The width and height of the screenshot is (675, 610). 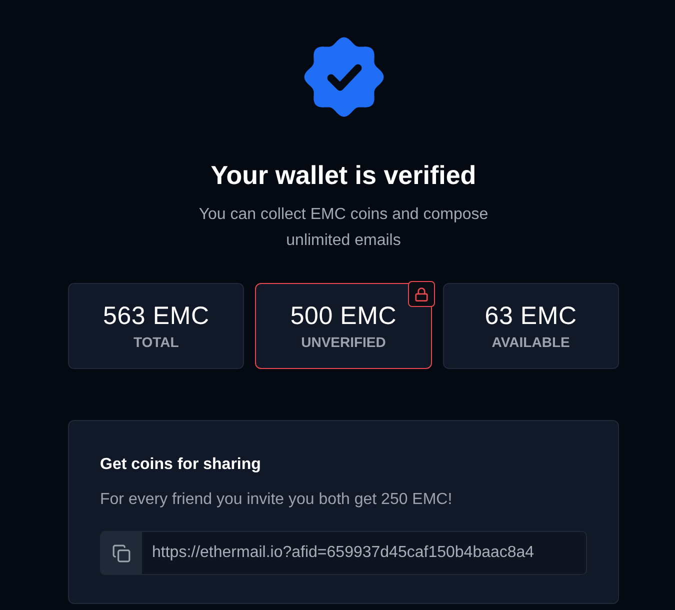 I want to click on balance-amount: 563 EMC, so click(x=156, y=316).